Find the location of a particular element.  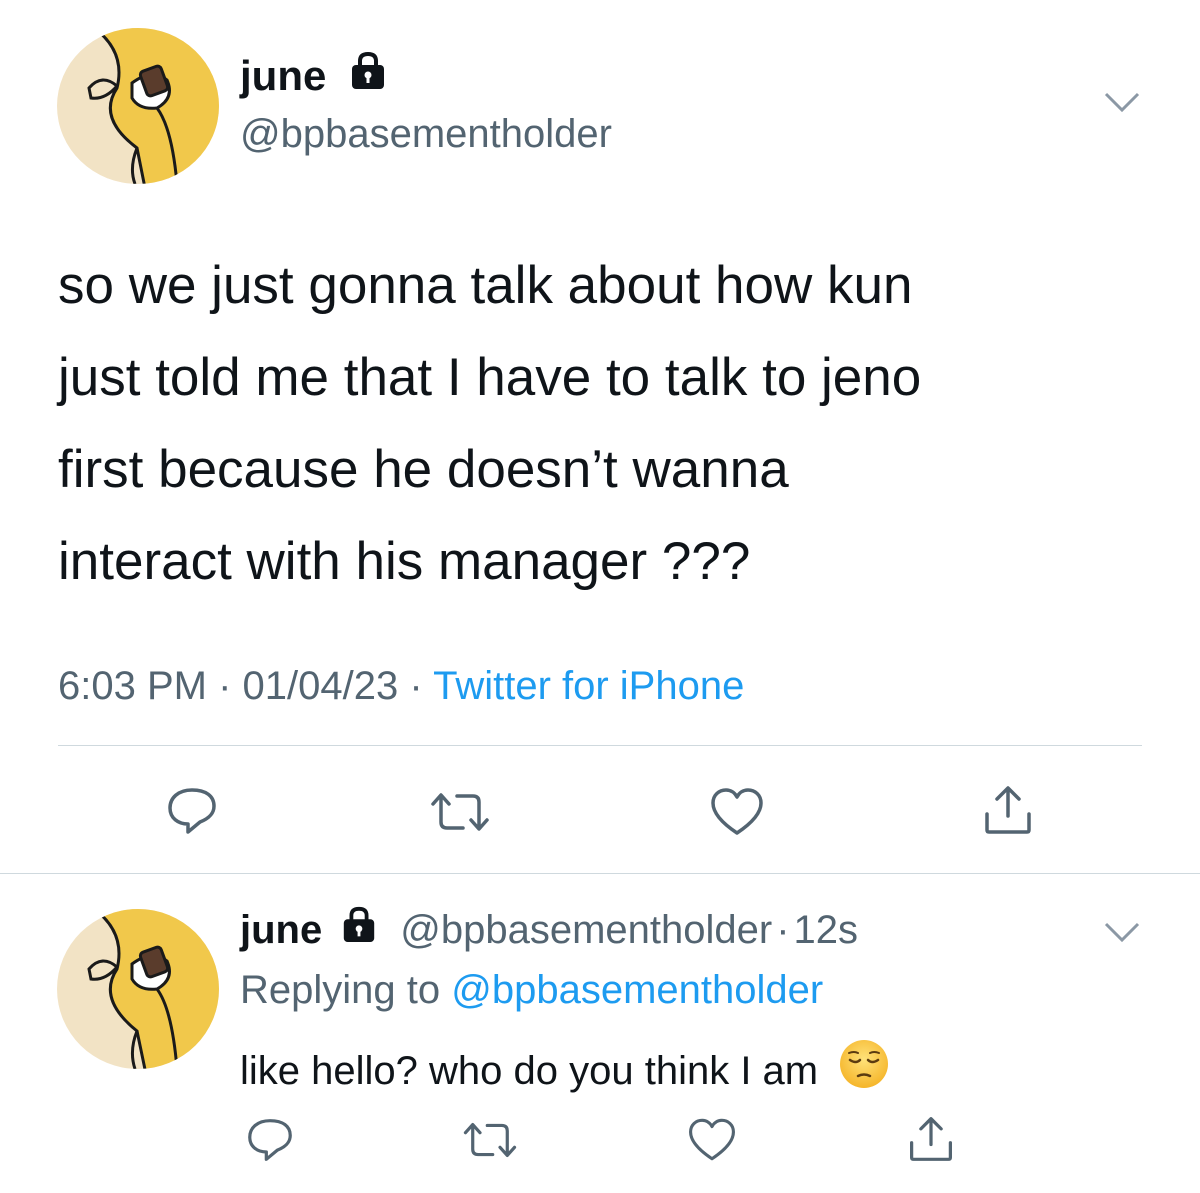

reply-author-handle: @bpbasementholder is located at coordinates (586, 930).